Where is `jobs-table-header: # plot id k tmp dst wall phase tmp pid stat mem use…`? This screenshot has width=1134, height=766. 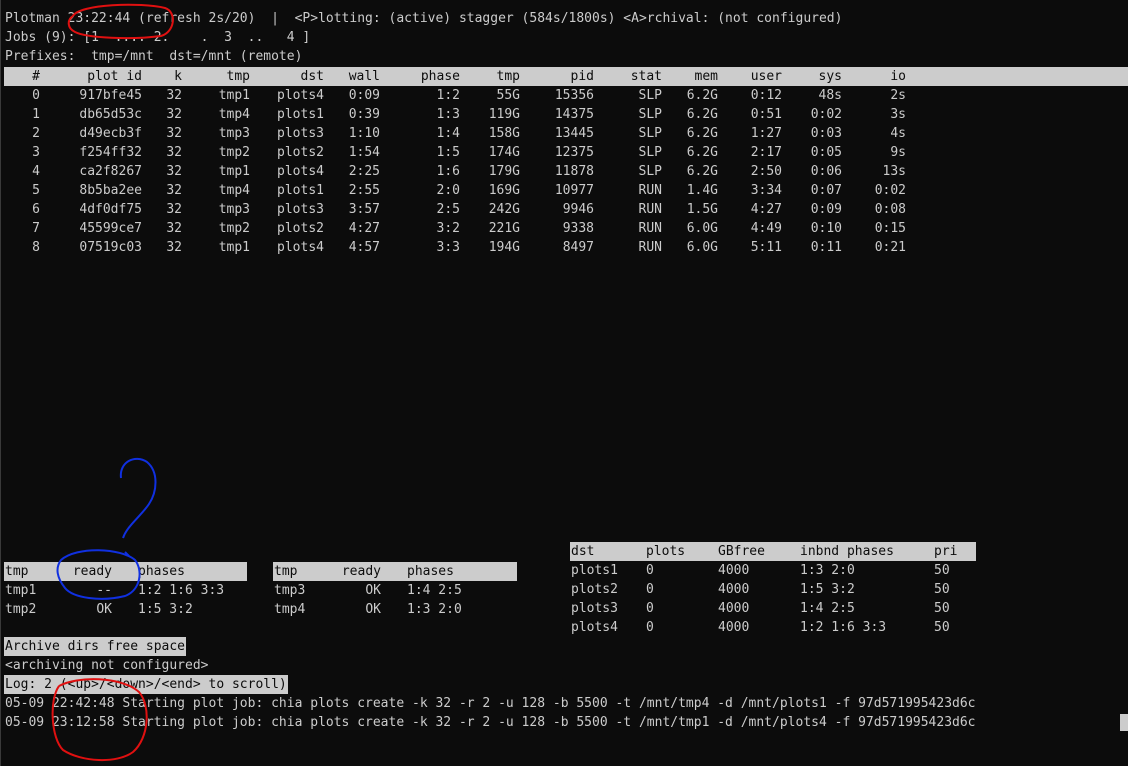 jobs-table-header: # plot id k tmp dst wall phase tmp pid stat mem use… is located at coordinates (566, 76).